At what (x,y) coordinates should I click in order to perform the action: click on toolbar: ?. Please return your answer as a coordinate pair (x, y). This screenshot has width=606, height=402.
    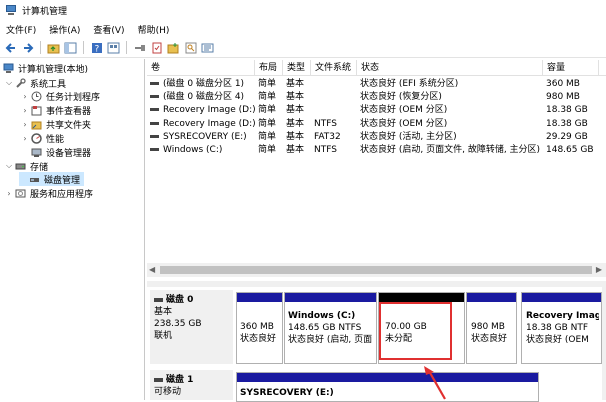
    Looking at the image, I should click on (303, 48).